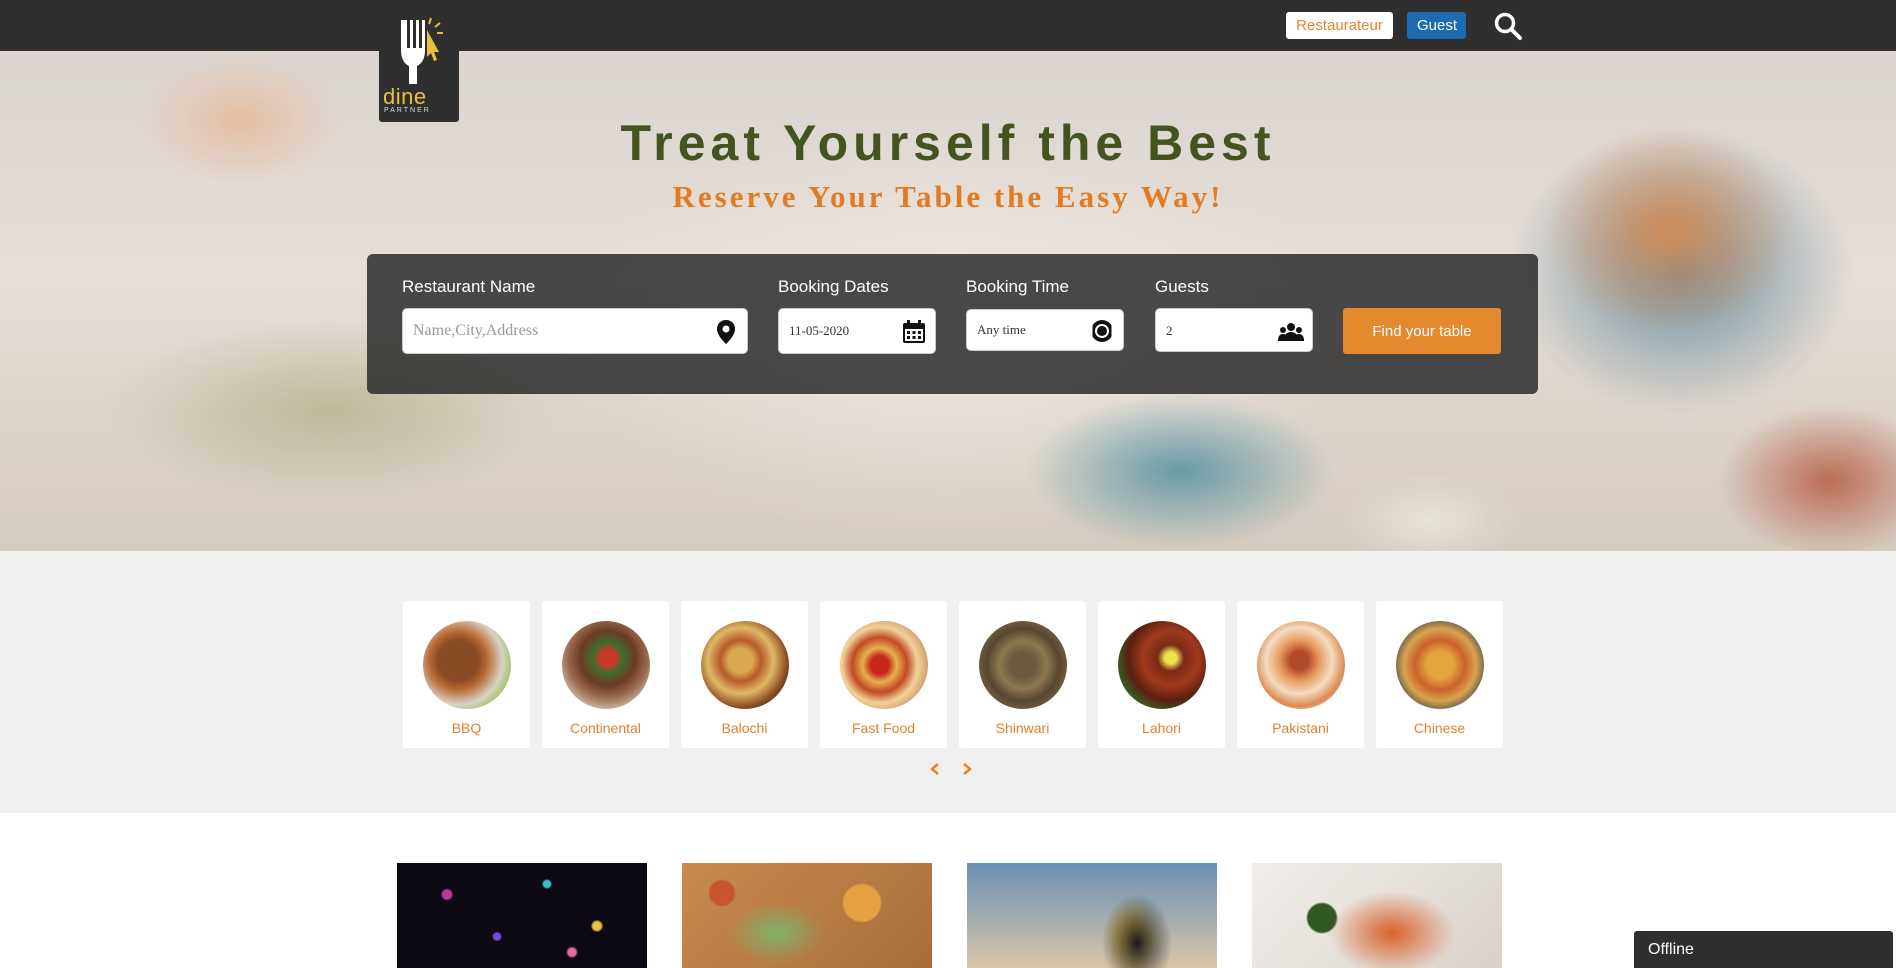 The width and height of the screenshot is (1896, 968). I want to click on pasta-dish-tile, so click(1377, 915).